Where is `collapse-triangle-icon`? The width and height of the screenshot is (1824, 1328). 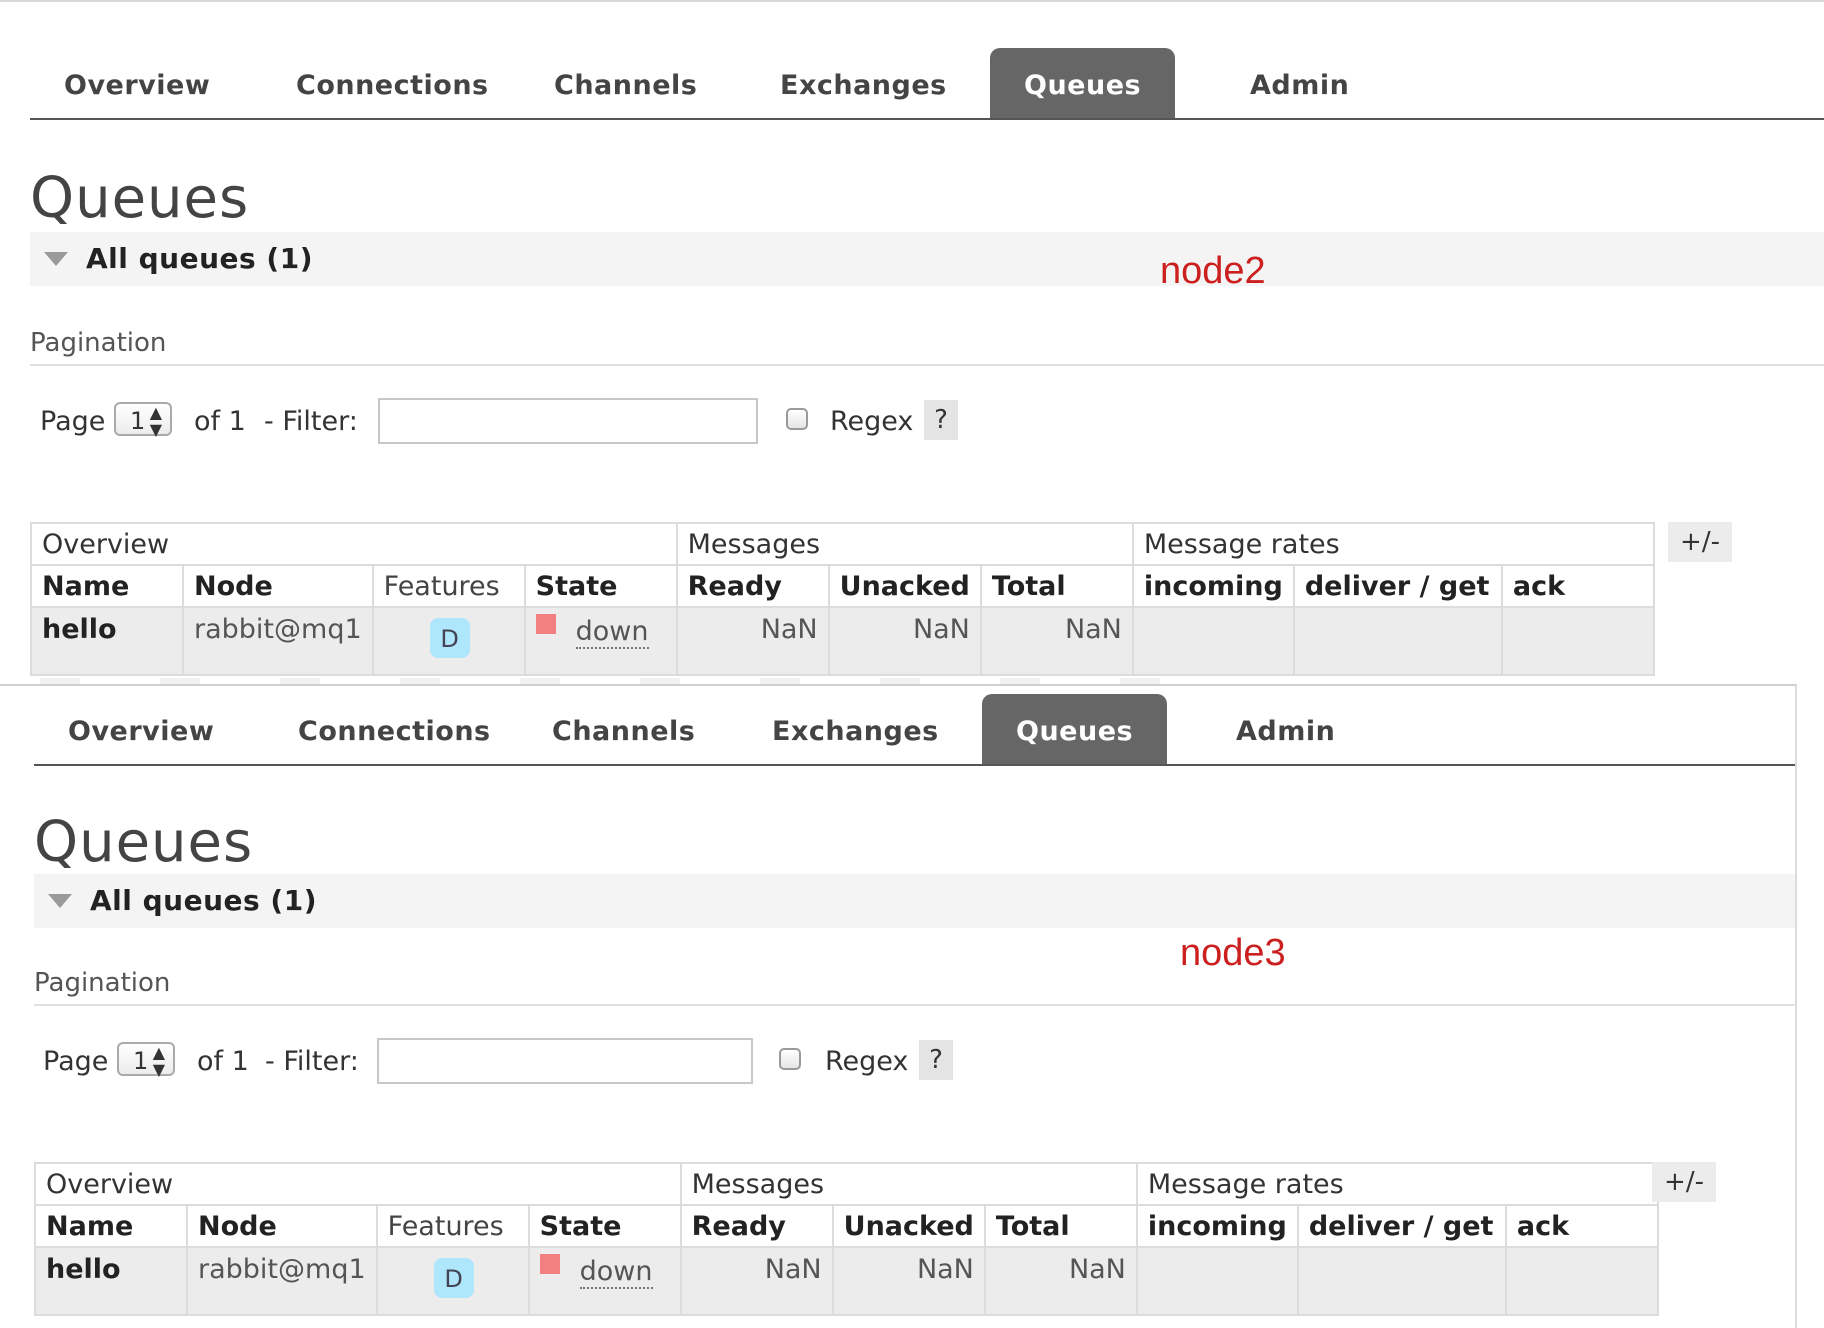
collapse-triangle-icon is located at coordinates (60, 901).